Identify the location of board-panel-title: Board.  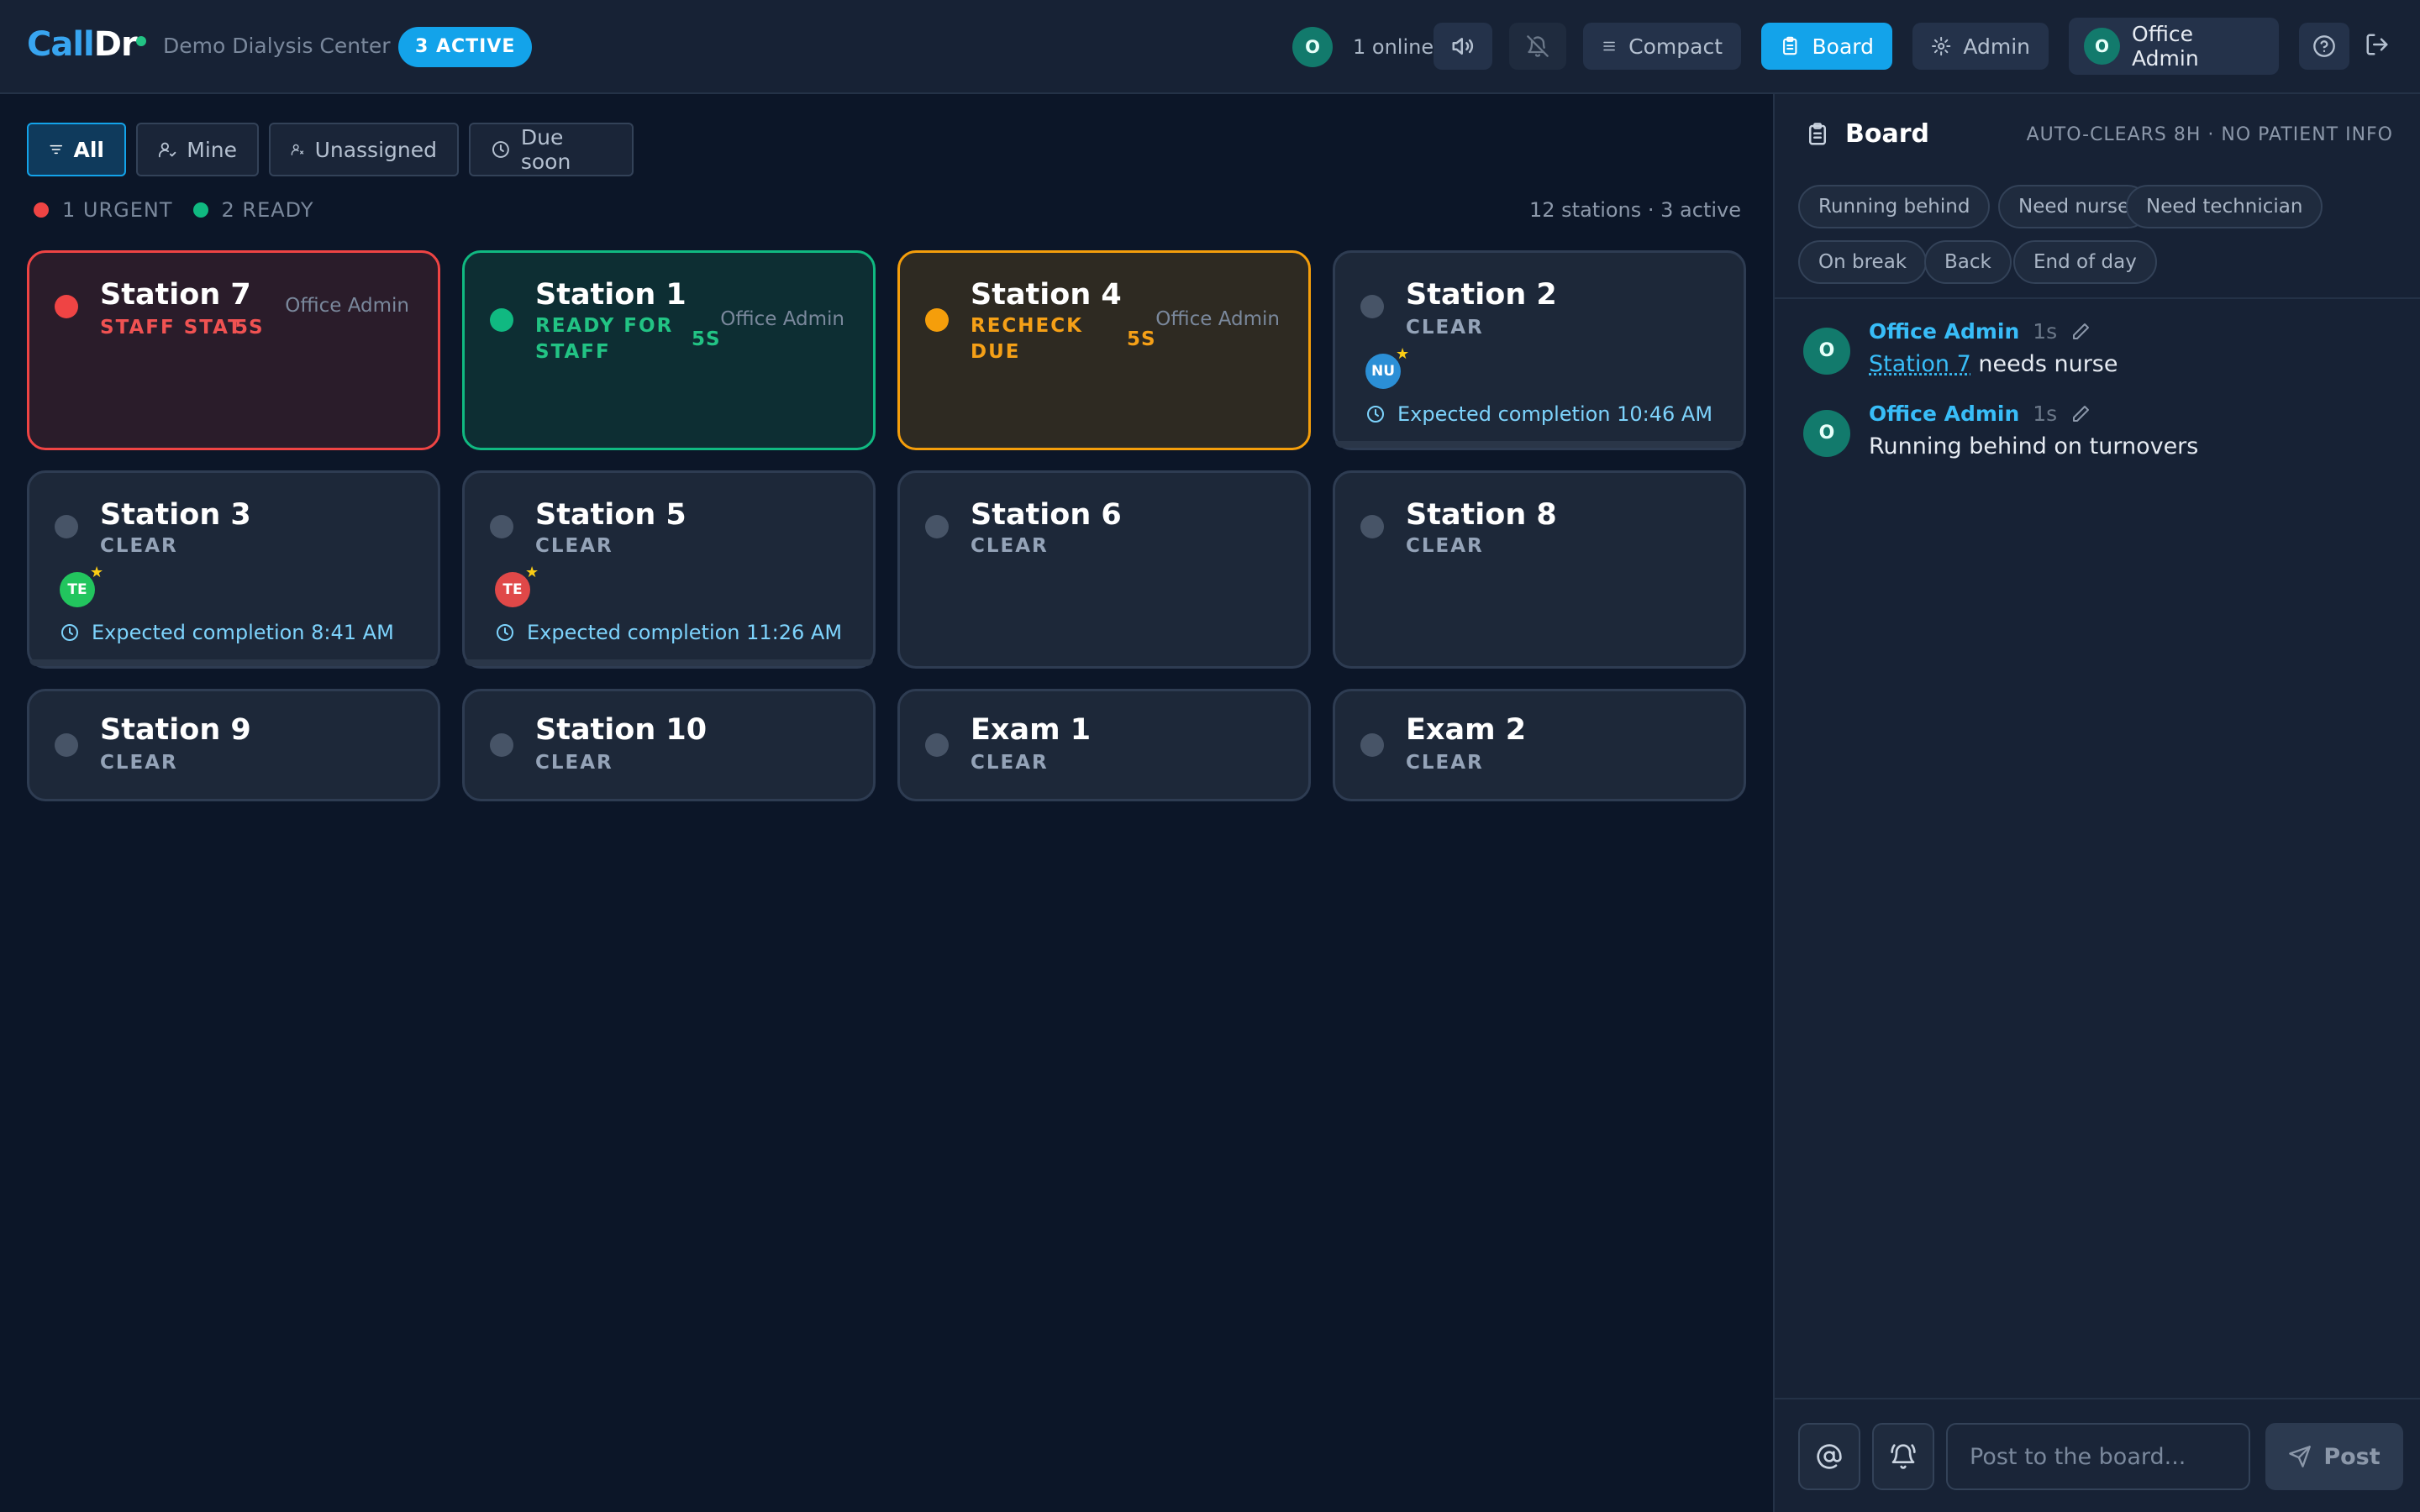
(1867, 134).